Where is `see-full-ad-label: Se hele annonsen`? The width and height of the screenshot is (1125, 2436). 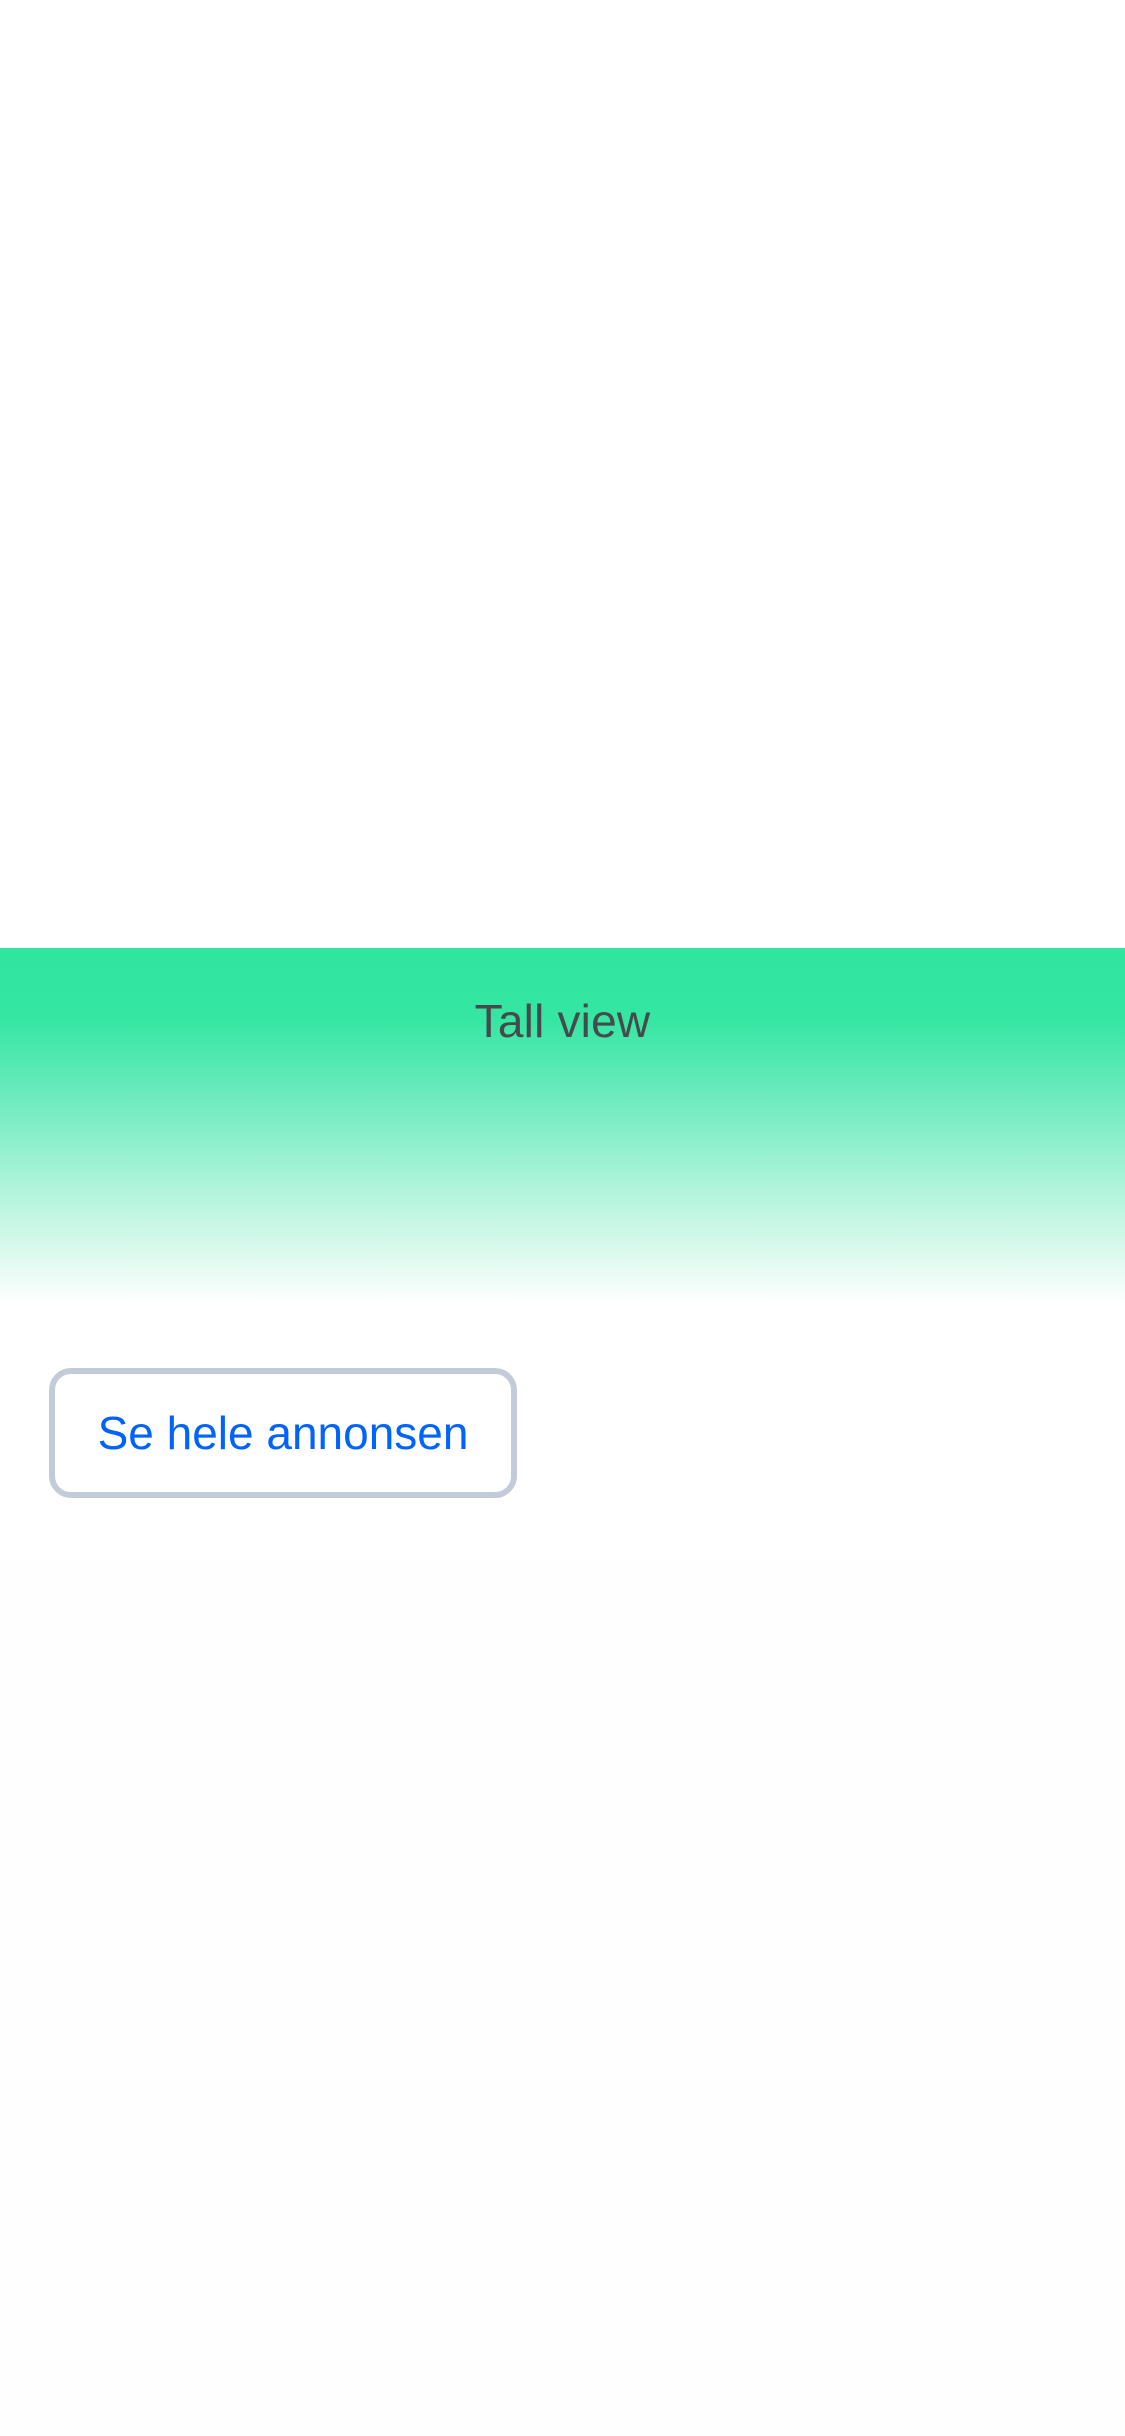
see-full-ad-label: Se hele annonsen is located at coordinates (283, 1433).